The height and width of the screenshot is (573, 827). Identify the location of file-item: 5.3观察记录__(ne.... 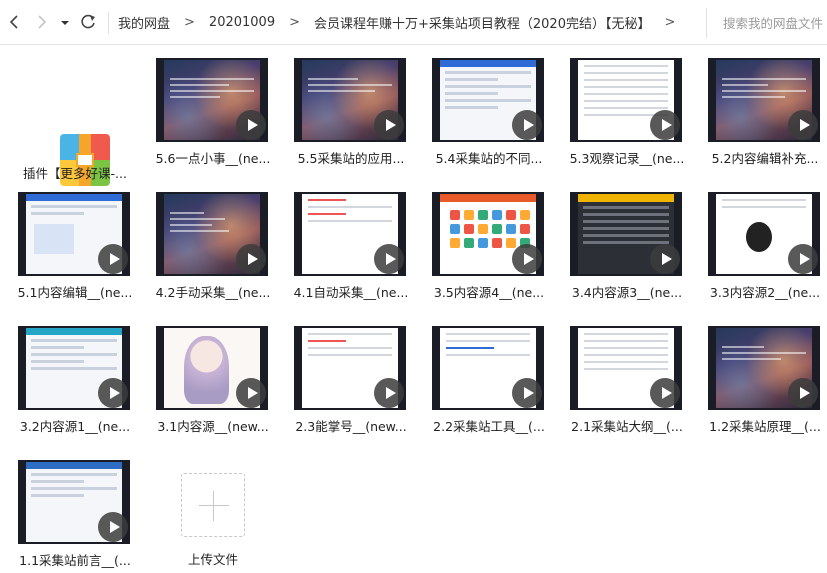
(627, 107).